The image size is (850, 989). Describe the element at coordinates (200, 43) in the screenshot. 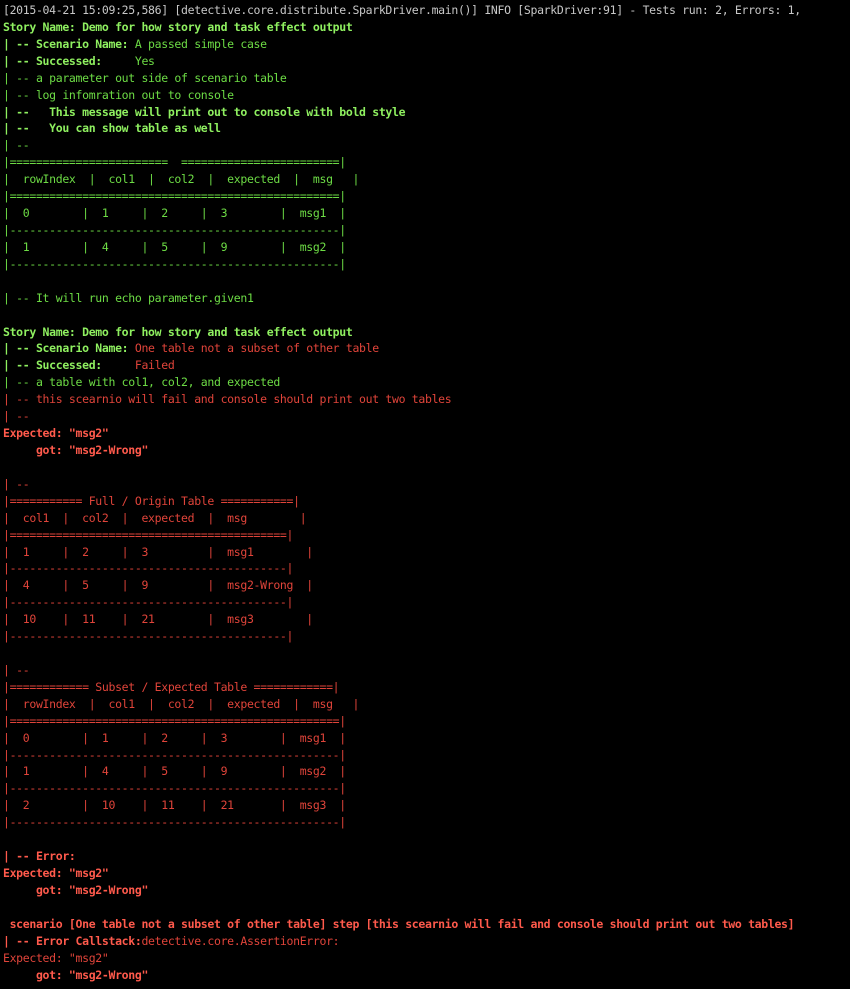

I see `console-text: A passed simple case` at that location.